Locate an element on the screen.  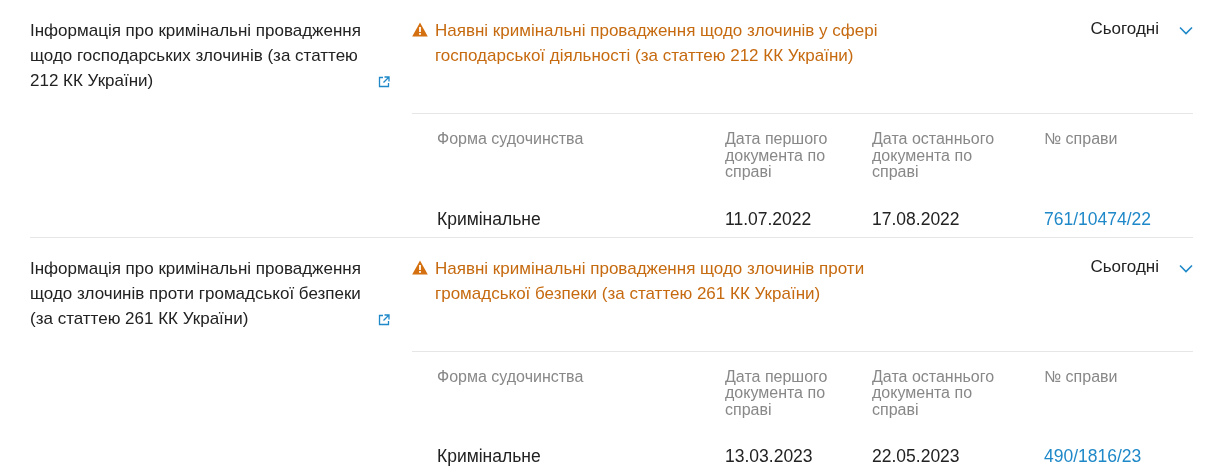
section-title: Інформація про кримінальні провадження щодо господарських злочинів (за статтею 212 КК України) is located at coordinates (196, 56).